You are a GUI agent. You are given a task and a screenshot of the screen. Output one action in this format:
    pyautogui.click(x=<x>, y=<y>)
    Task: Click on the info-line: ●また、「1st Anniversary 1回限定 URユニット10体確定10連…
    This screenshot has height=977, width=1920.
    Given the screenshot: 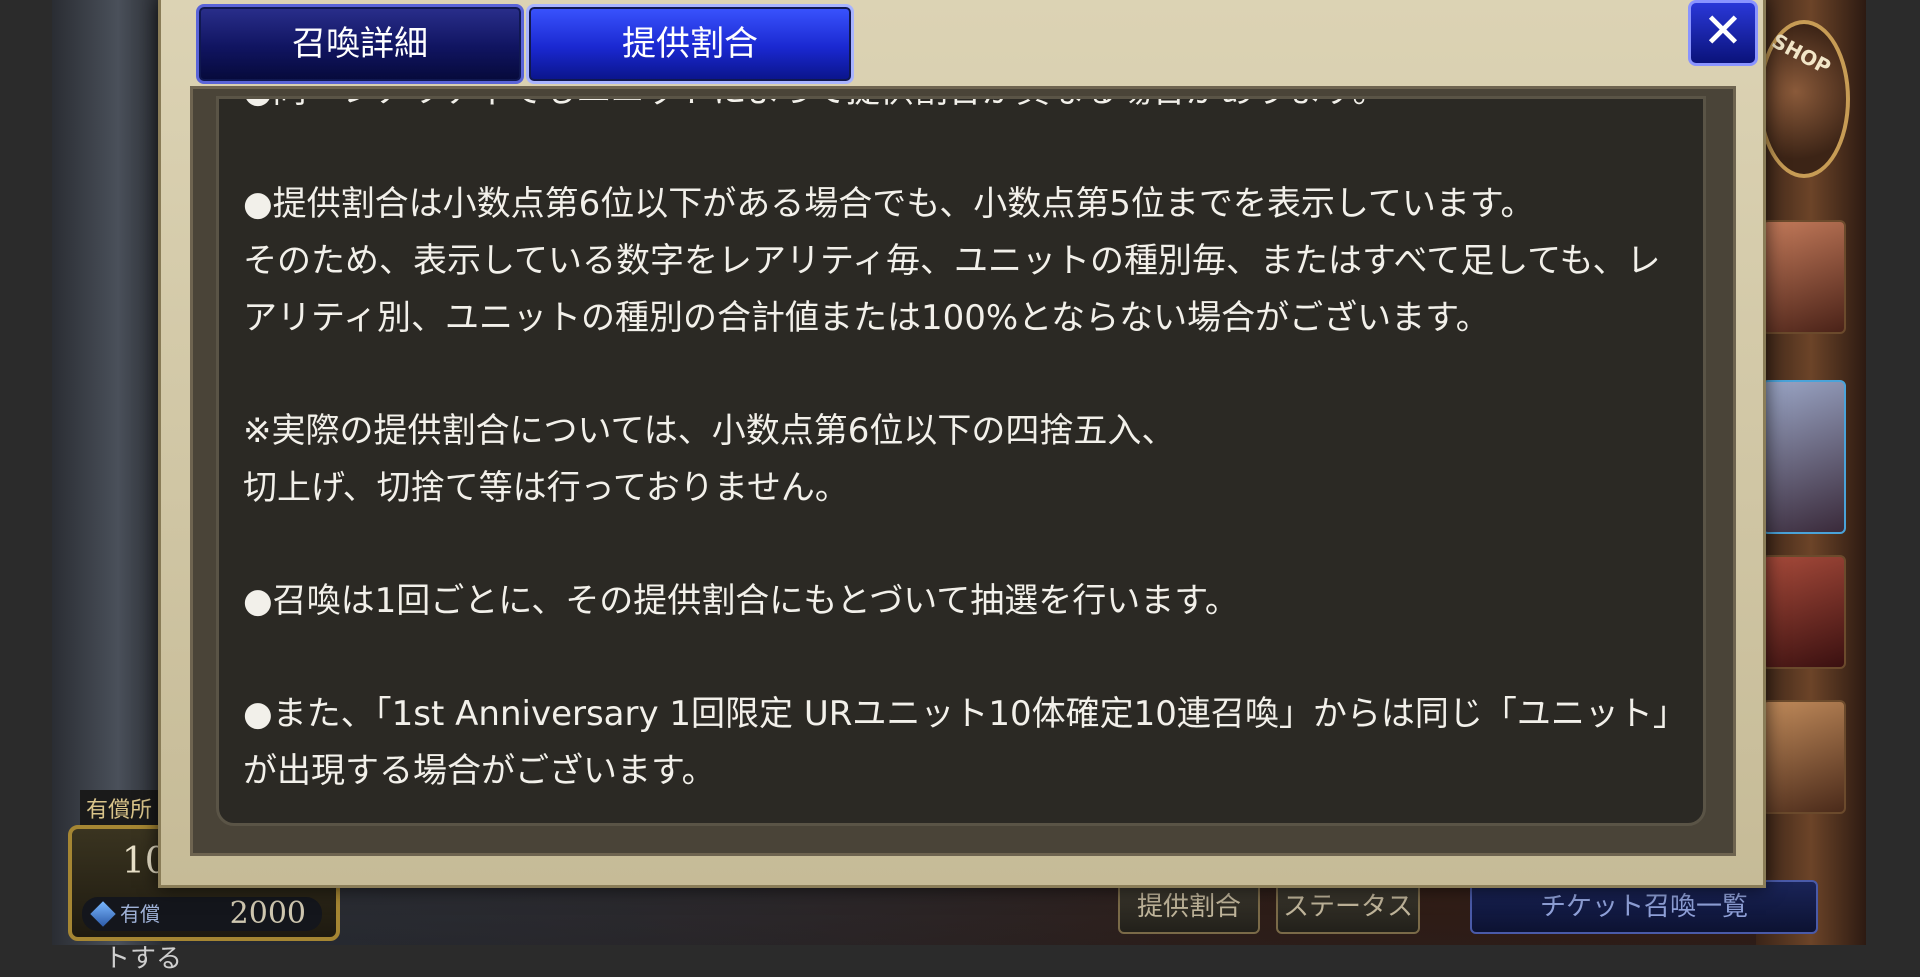 What is the action you would take?
    pyautogui.click(x=965, y=714)
    